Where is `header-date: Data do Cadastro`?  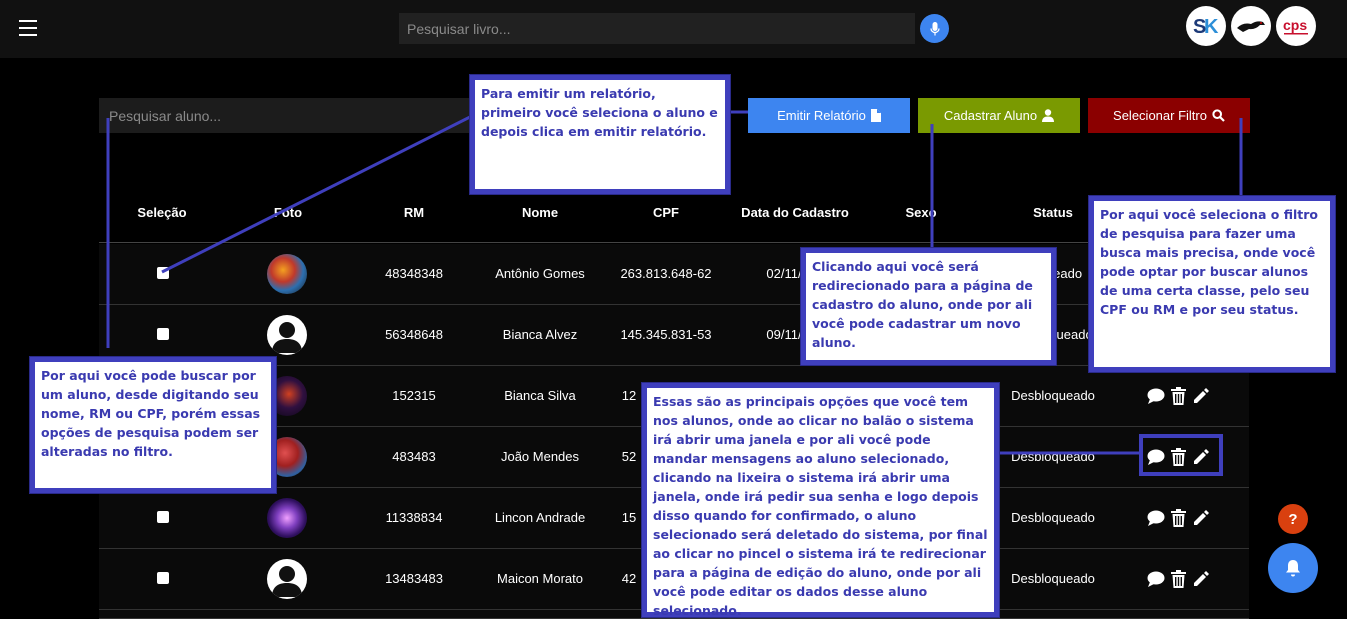
header-date: Data do Cadastro is located at coordinates (795, 212).